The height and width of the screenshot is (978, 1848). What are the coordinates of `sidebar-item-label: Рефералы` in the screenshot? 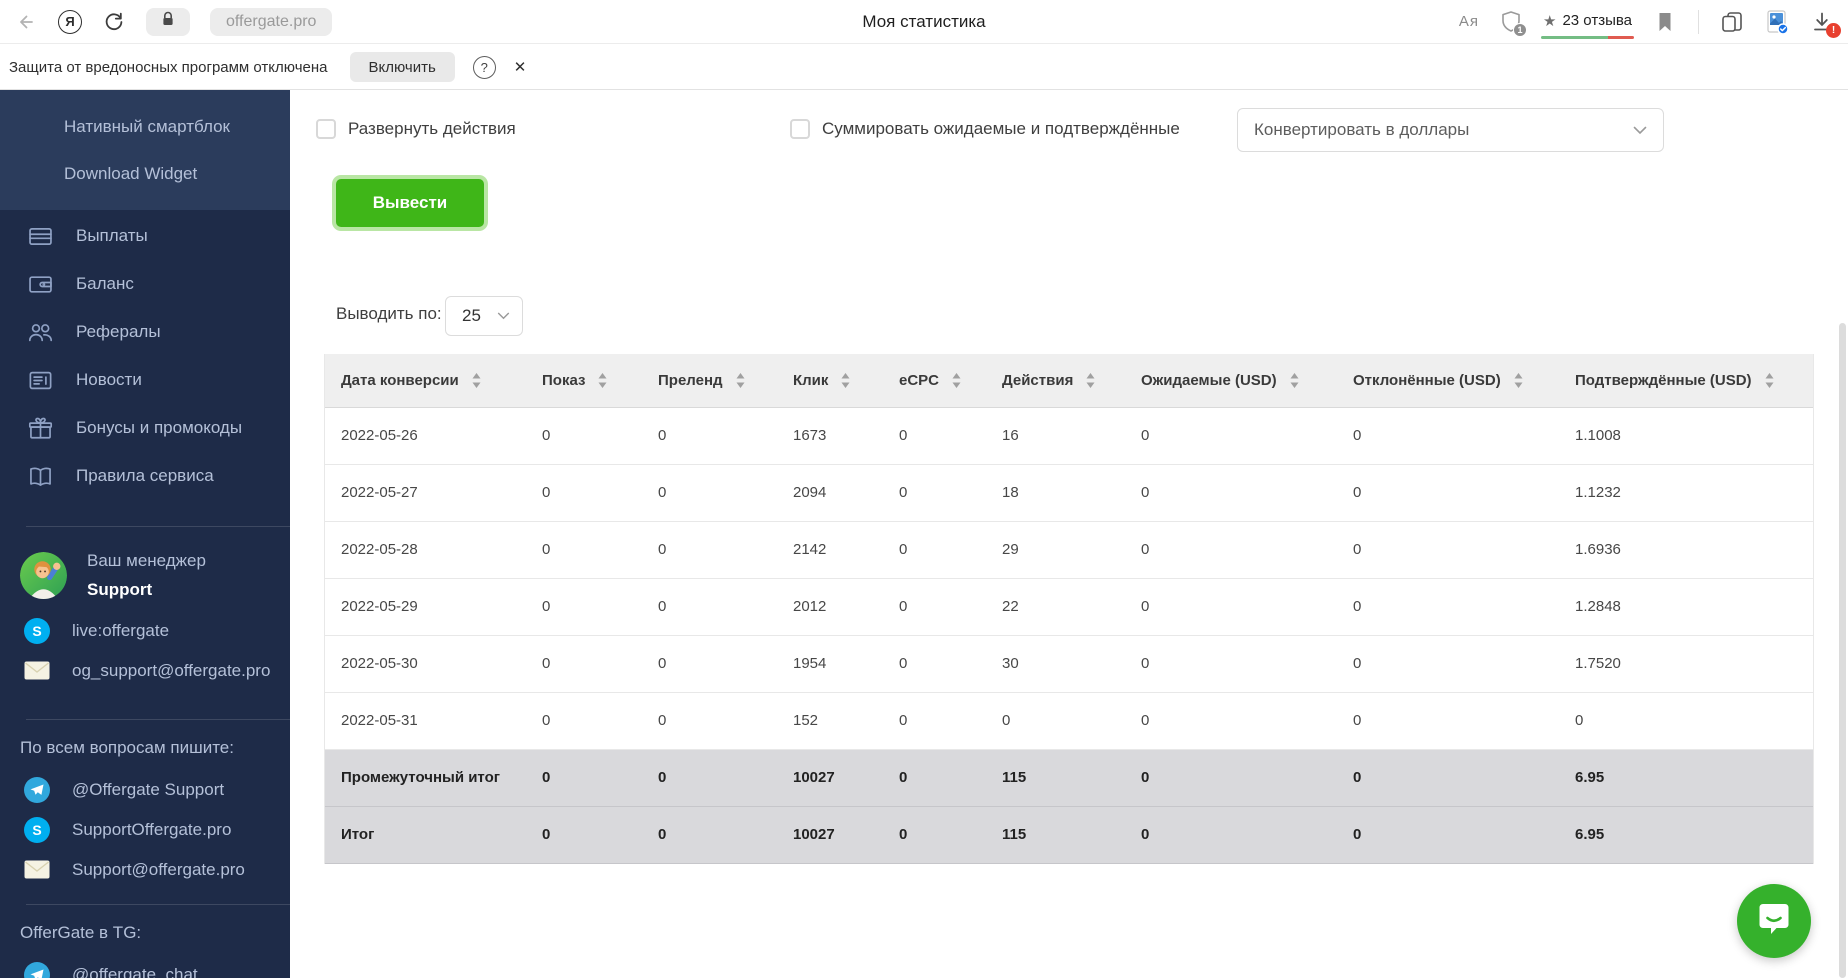 It's located at (118, 331).